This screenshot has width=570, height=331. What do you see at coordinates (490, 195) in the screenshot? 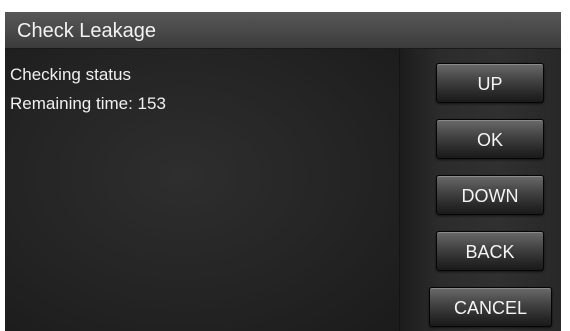
I see `down-button: DOWN` at bounding box center [490, 195].